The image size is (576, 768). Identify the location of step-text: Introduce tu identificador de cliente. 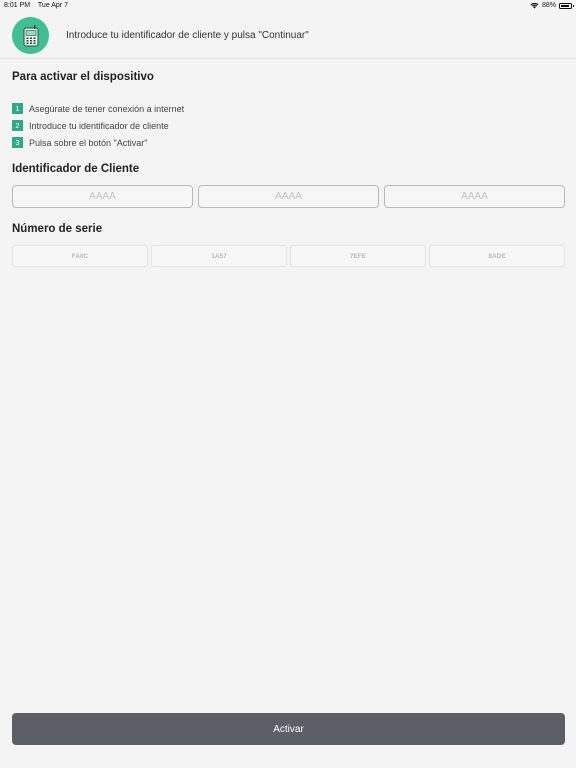
(99, 125).